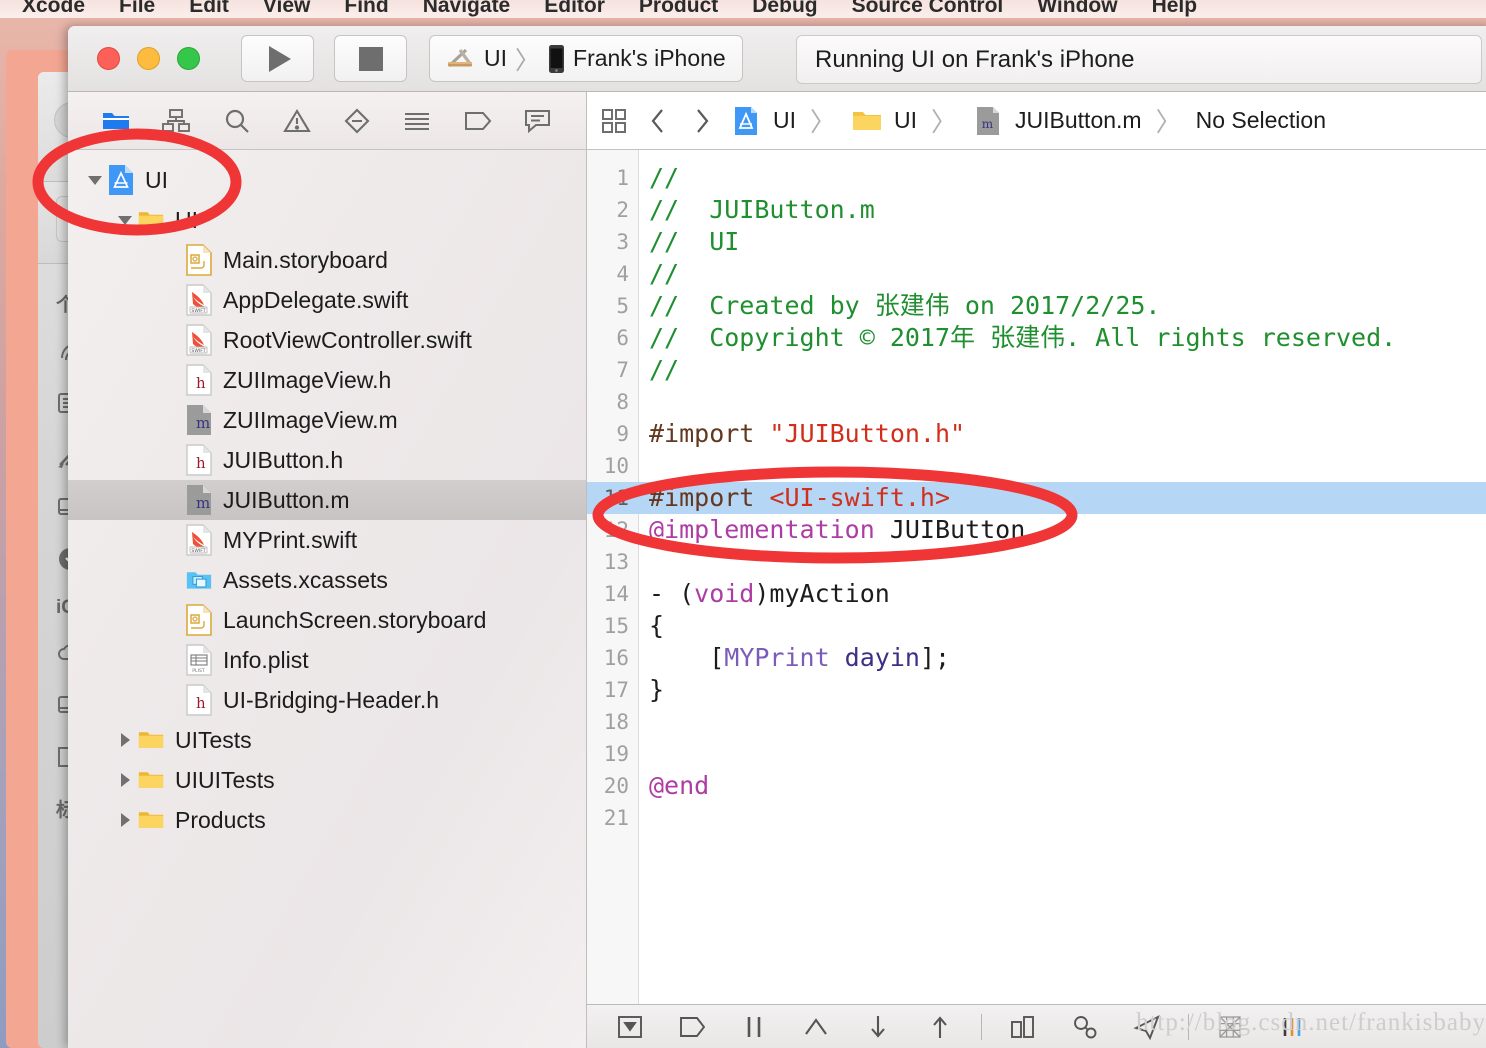 The width and height of the screenshot is (1486, 1048). What do you see at coordinates (1085, 1027) in the screenshot?
I see `debug-memory-graph-icon` at bounding box center [1085, 1027].